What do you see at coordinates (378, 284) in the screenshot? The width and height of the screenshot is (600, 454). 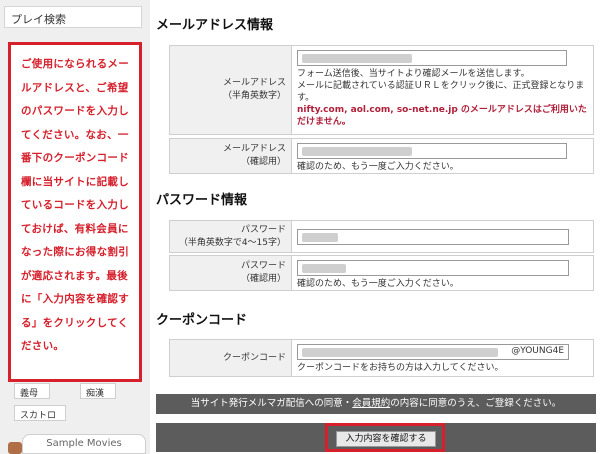 I see `password-confirm-description: 確認のため、もう一度ご入力ください。` at bounding box center [378, 284].